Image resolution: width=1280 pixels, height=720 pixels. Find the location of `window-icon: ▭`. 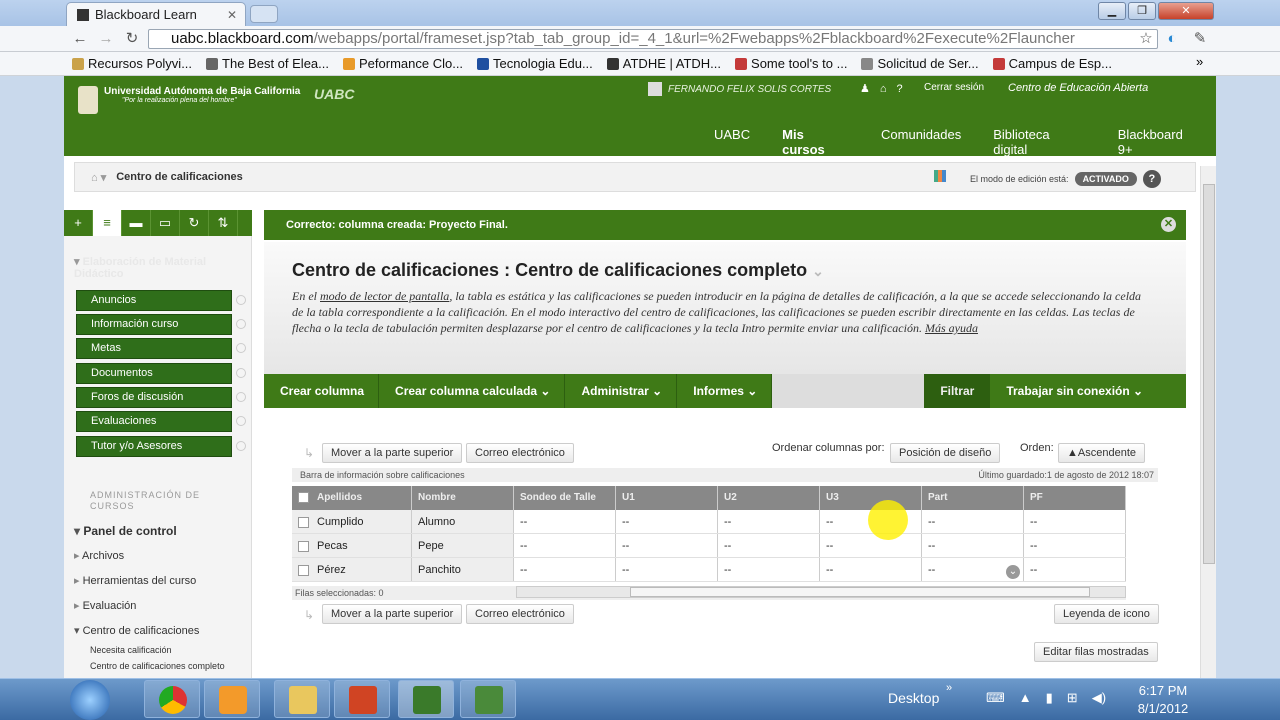

window-icon: ▭ is located at coordinates (165, 223).